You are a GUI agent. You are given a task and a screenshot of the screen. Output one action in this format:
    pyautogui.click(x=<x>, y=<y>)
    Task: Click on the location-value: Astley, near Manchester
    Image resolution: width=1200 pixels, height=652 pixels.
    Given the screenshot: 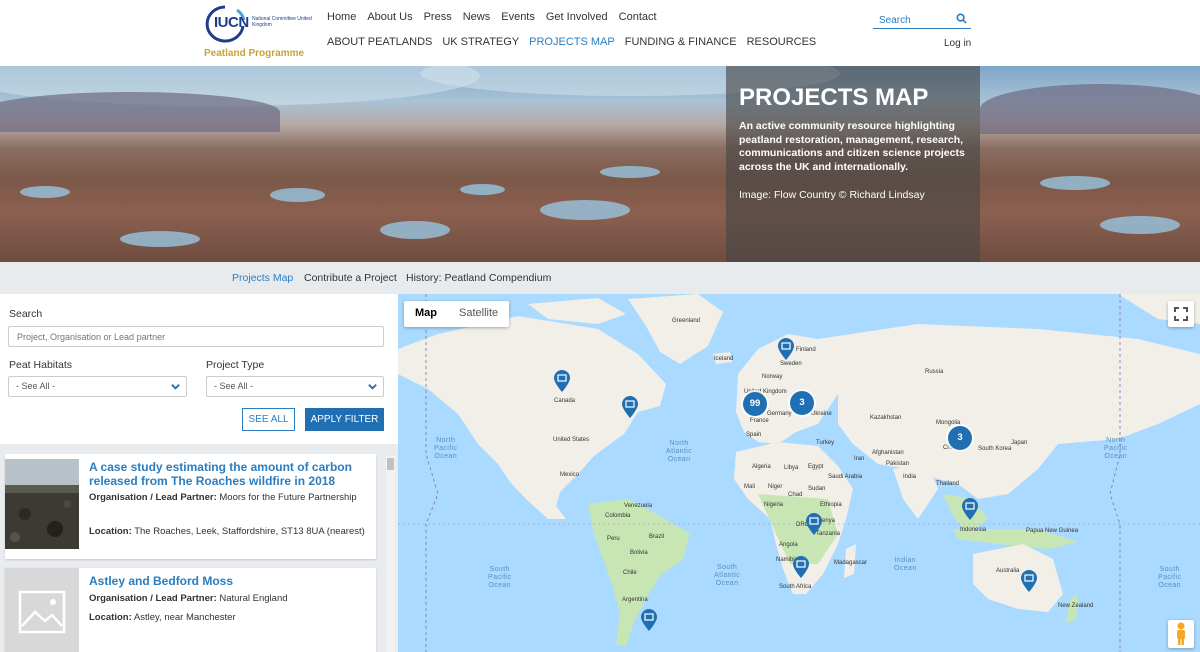 What is the action you would take?
    pyautogui.click(x=184, y=617)
    